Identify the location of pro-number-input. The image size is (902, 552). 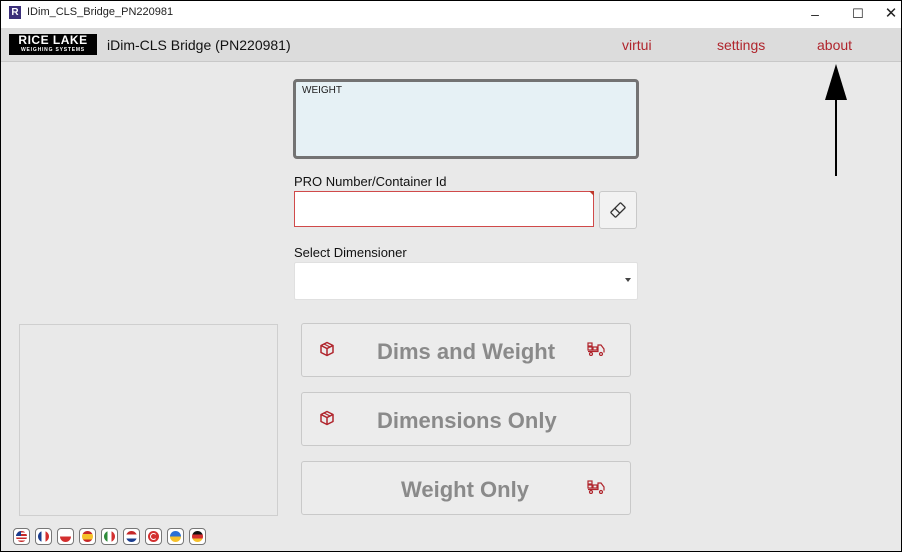
(444, 209).